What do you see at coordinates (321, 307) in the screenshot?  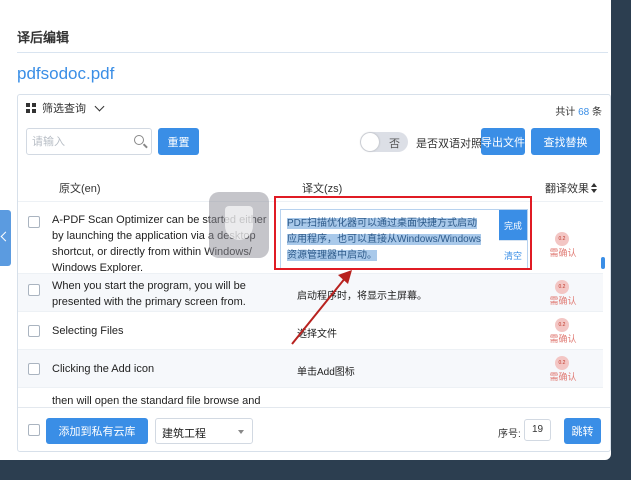 I see `annotation-arrow` at bounding box center [321, 307].